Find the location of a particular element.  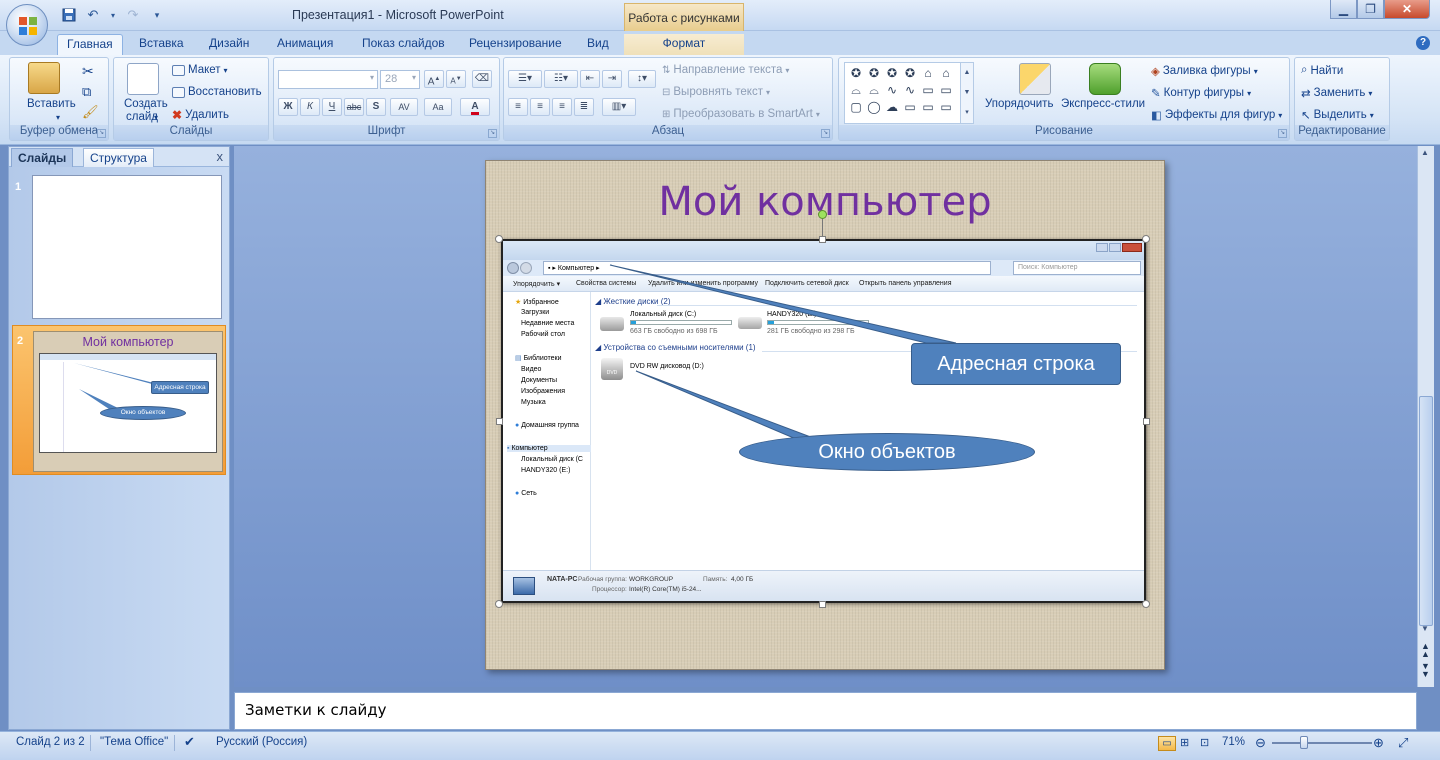

spell-check-icon: ✔ is located at coordinates (189, 742).